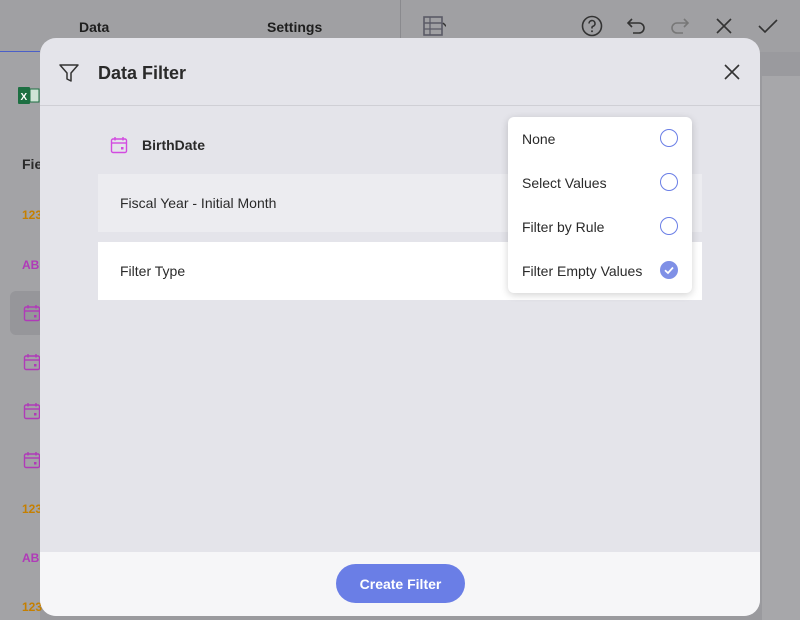  Describe the element at coordinates (198, 203) in the screenshot. I see `fiscal-year-label: Fiscal Year - Initial Month` at that location.